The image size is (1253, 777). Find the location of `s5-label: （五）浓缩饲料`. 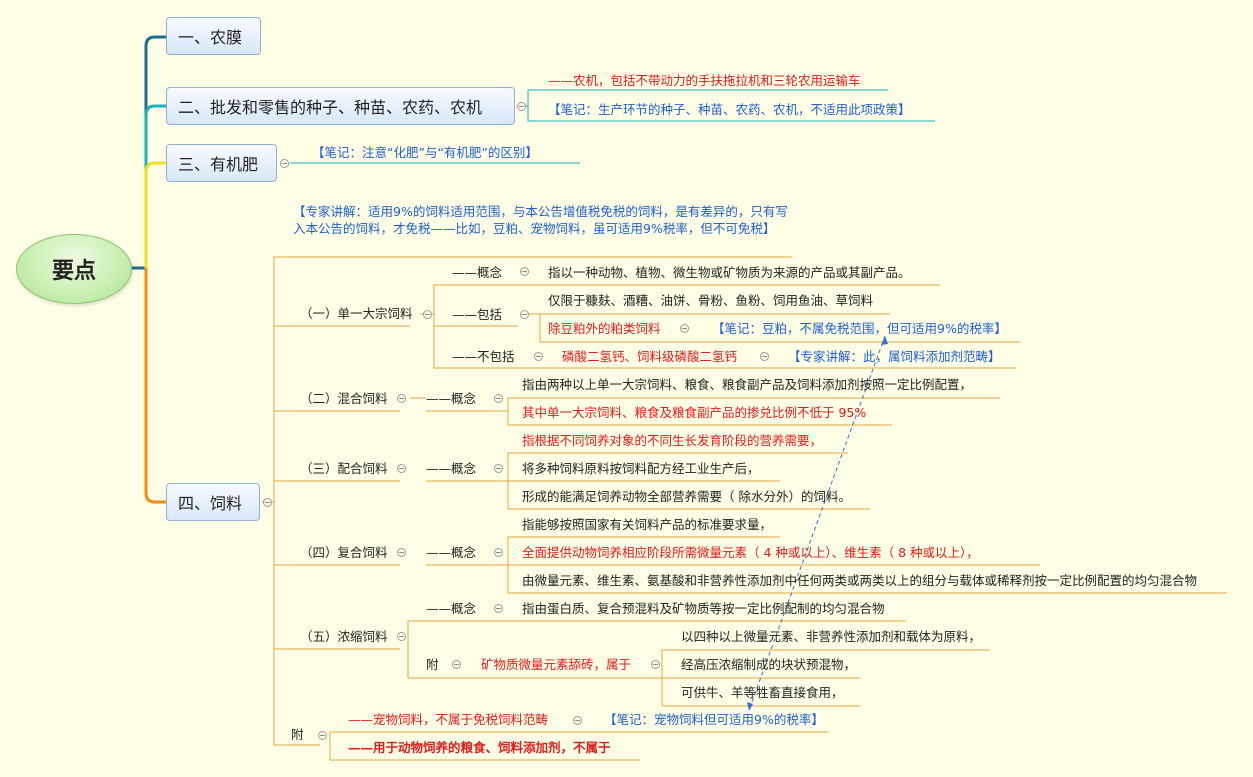

s5-label: （五）浓缩饲料 is located at coordinates (344, 637).